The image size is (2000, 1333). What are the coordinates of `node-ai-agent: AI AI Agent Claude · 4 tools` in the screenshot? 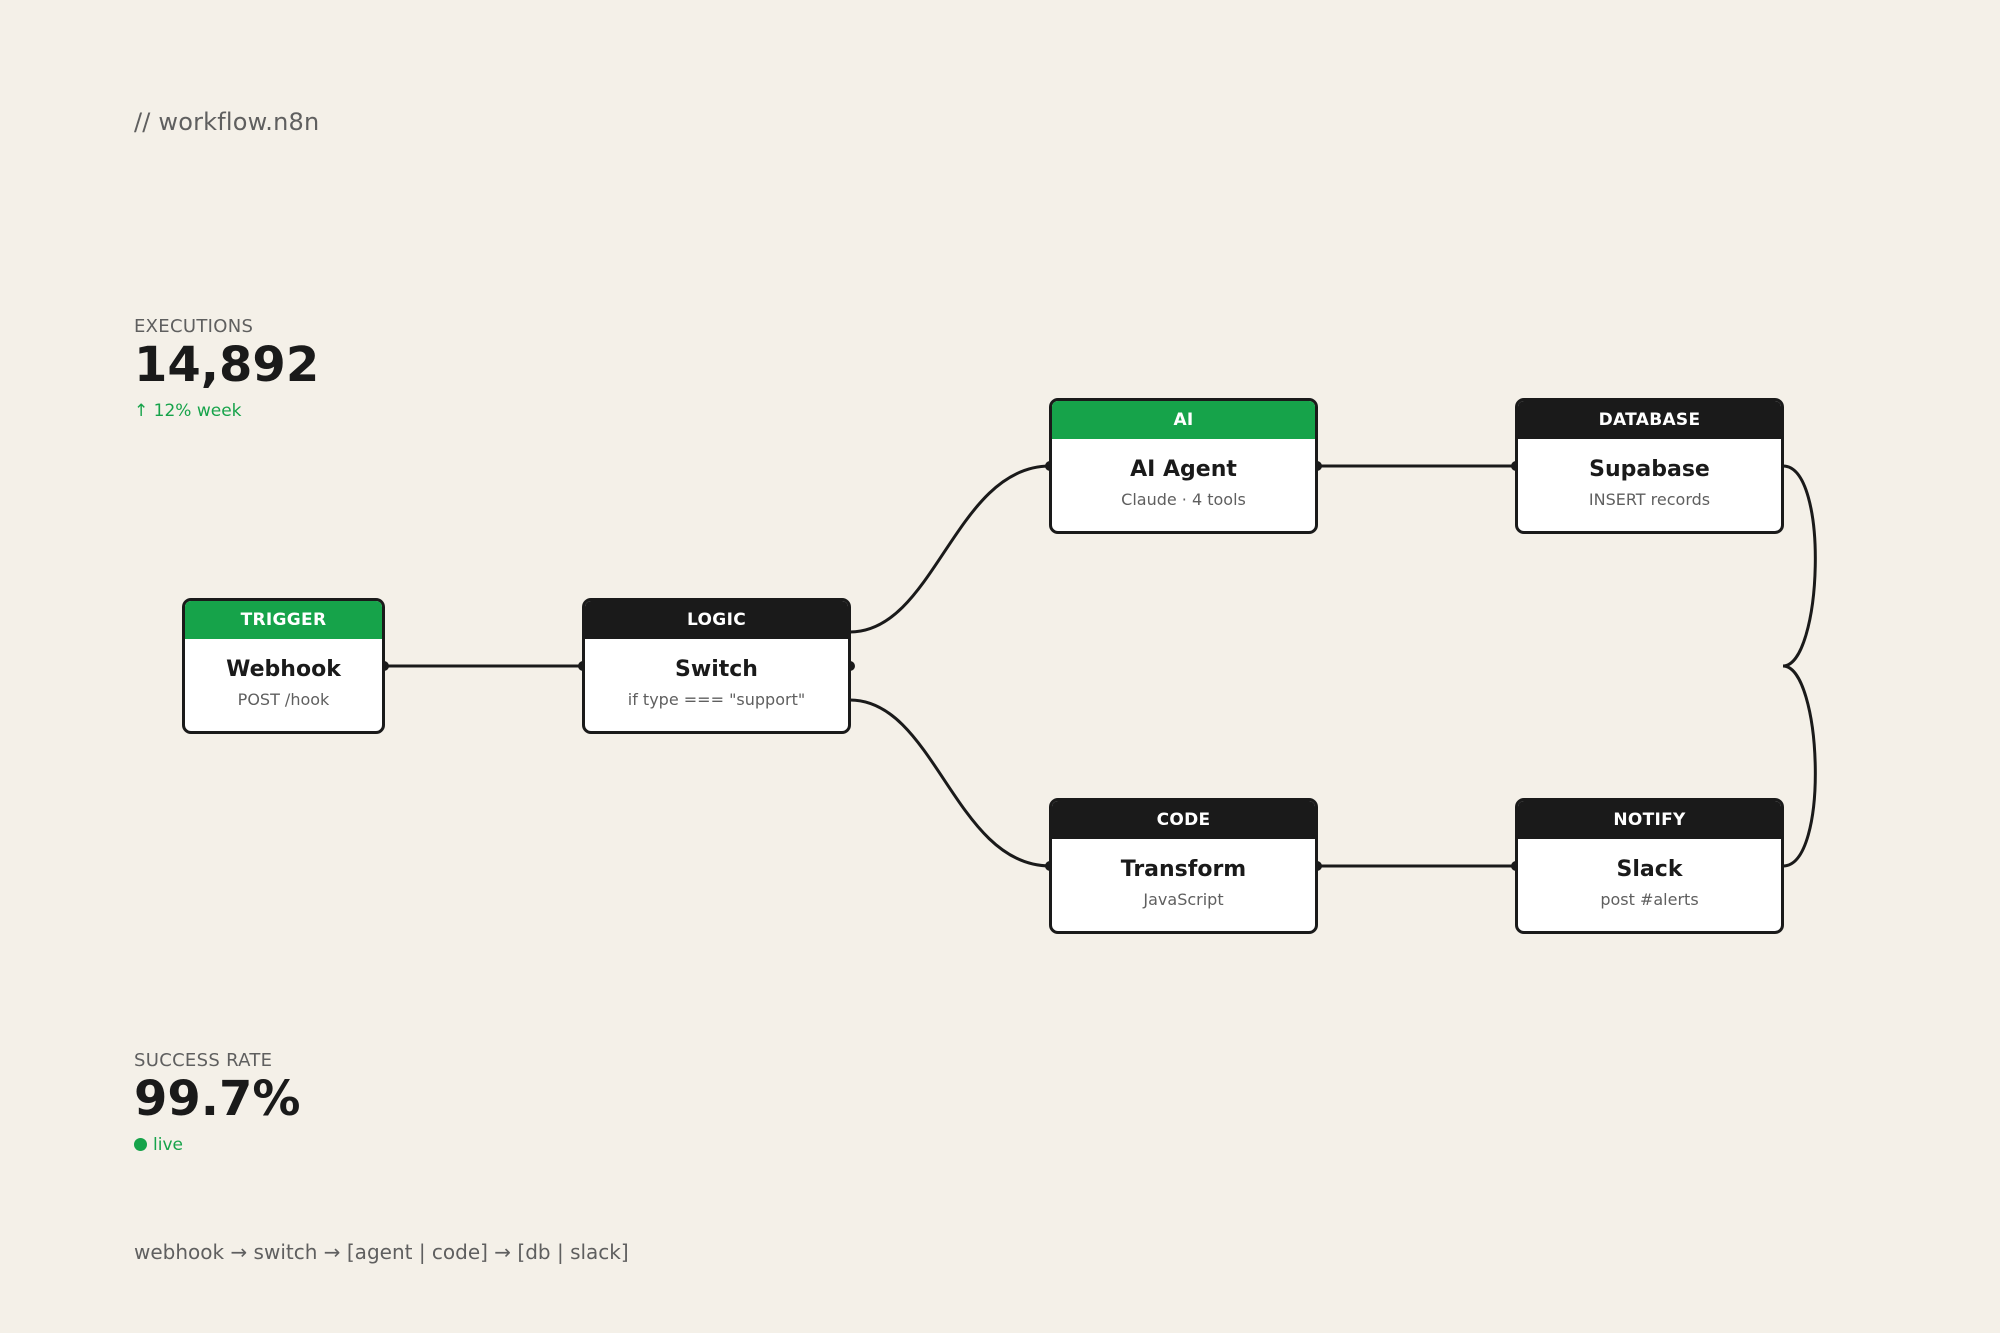 It's located at (1183, 466).